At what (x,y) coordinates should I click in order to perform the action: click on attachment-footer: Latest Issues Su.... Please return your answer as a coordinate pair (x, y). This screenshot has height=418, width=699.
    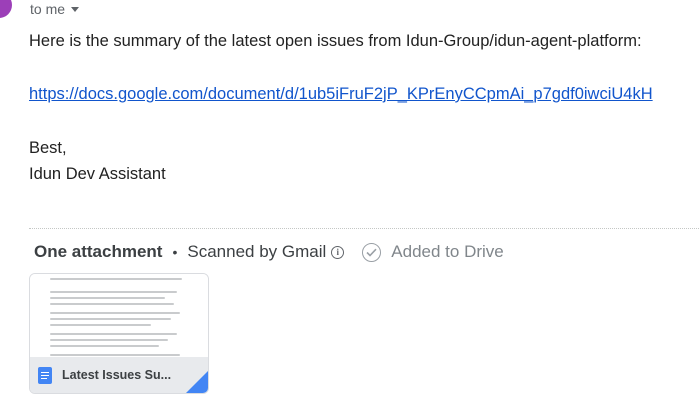
    Looking at the image, I should click on (119, 375).